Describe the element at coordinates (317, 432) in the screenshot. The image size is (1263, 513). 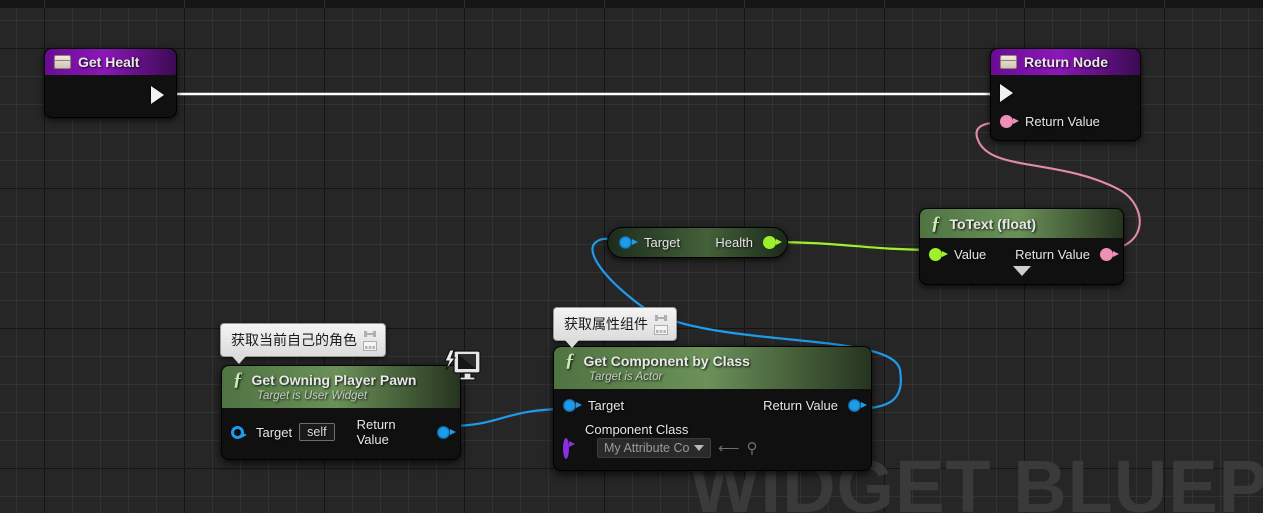
I see `target-self-value: self` at that location.